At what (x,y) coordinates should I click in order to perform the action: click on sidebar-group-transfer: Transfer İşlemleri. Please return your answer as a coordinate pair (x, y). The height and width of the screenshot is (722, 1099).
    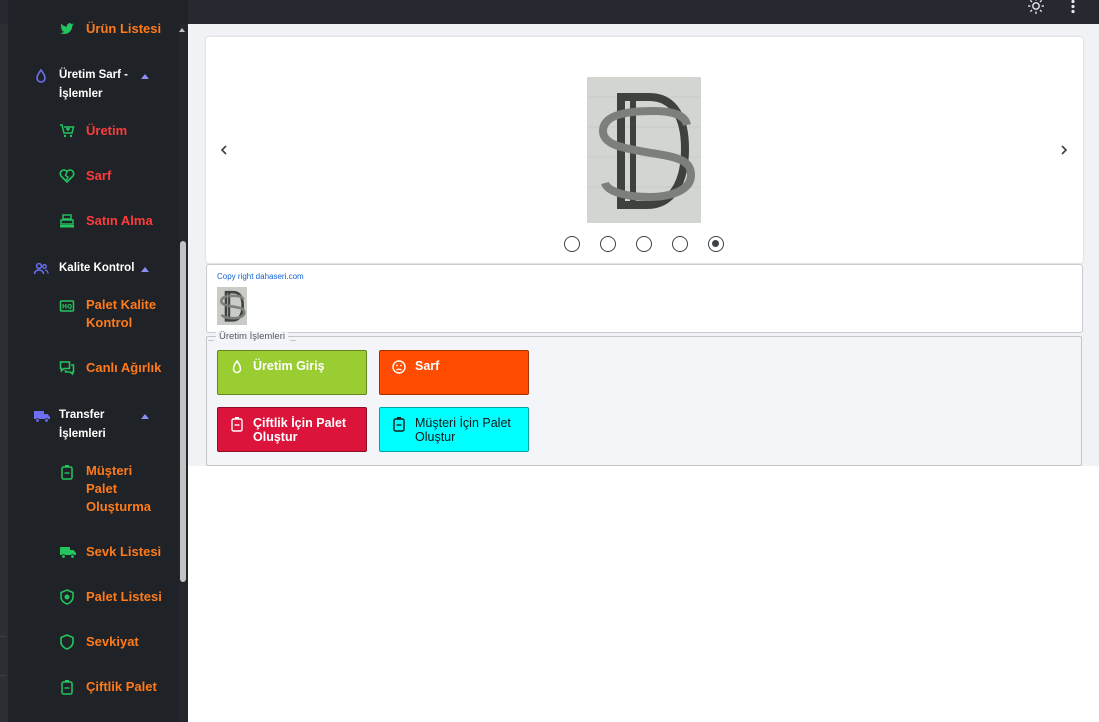
    Looking at the image, I should click on (94, 426).